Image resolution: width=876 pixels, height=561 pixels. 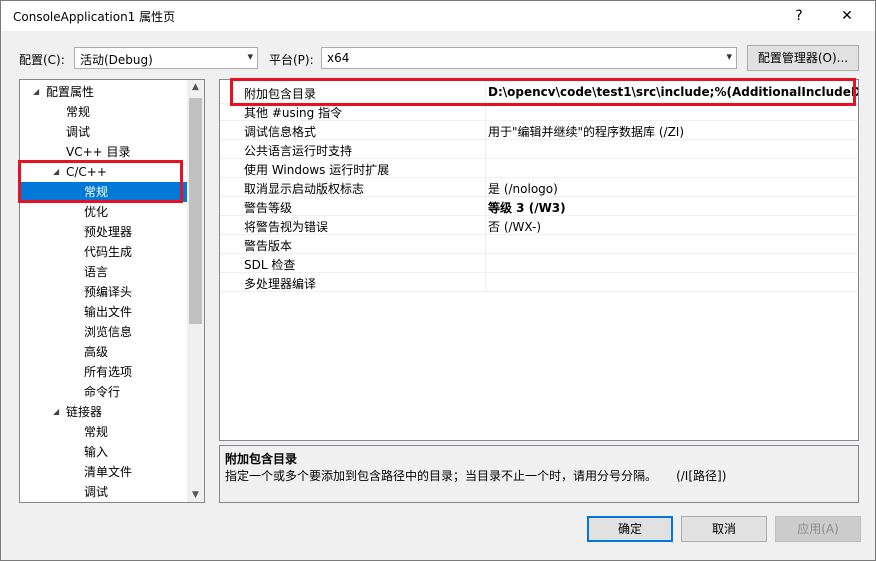 I want to click on property-row: 多处理器编译, so click(x=539, y=282).